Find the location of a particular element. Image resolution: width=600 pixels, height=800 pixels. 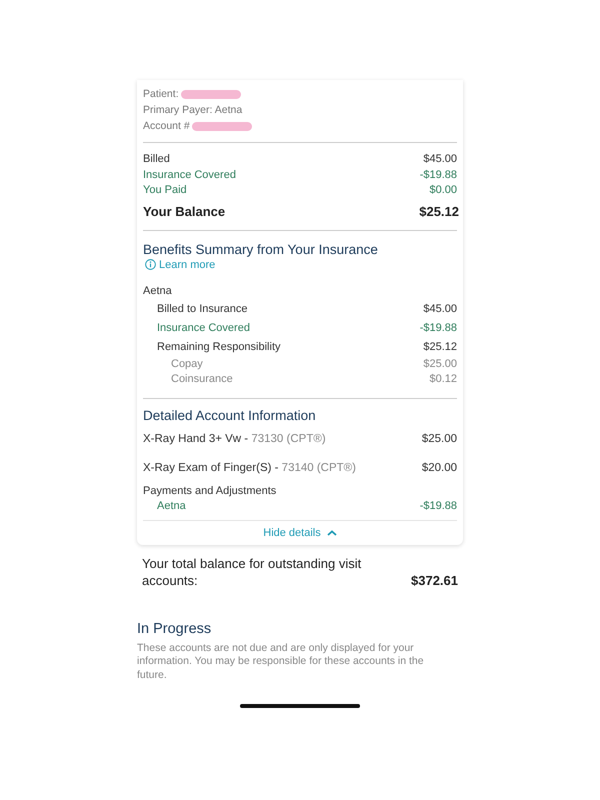

chevron-icon is located at coordinates (331, 533).